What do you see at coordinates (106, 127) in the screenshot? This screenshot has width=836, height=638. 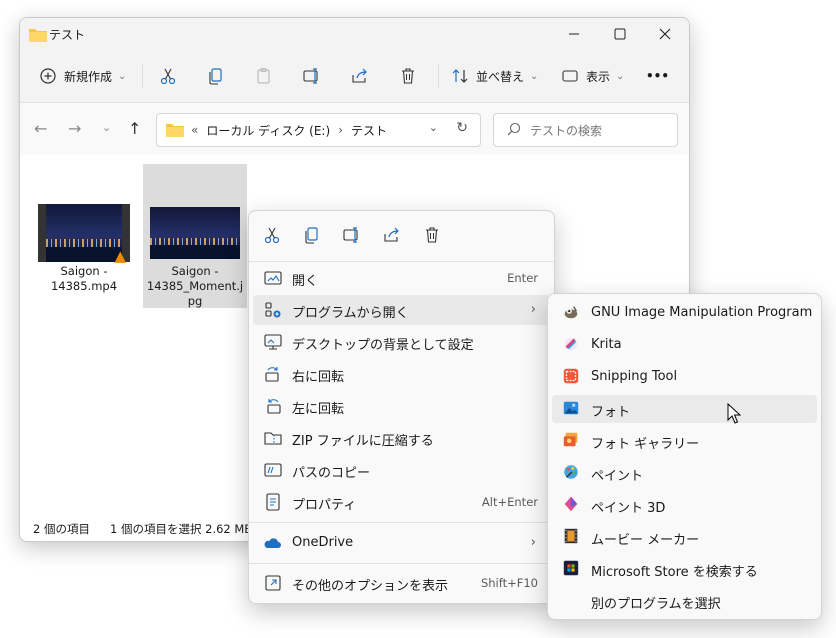 I see `recent-locations-icon: ⌄` at bounding box center [106, 127].